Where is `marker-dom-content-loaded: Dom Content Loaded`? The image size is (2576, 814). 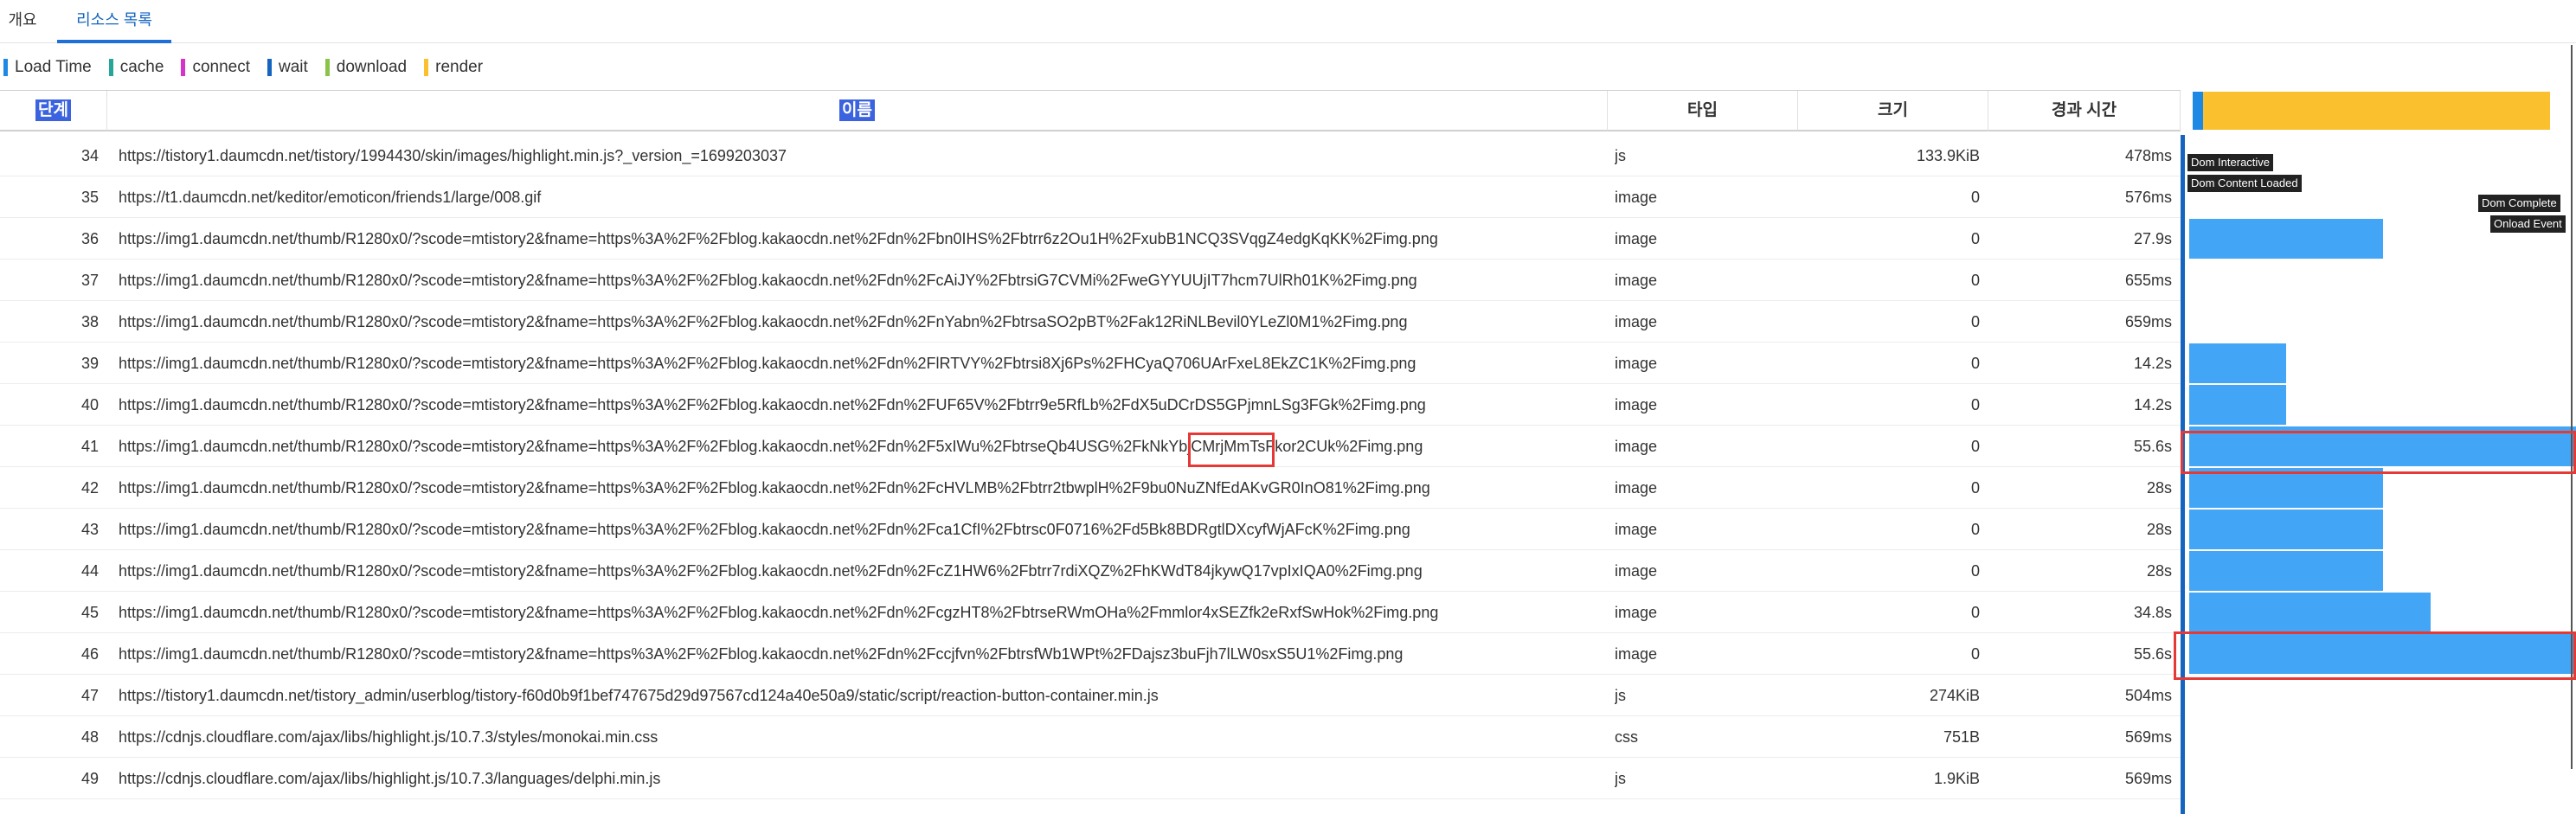 marker-dom-content-loaded: Dom Content Loaded is located at coordinates (2245, 183).